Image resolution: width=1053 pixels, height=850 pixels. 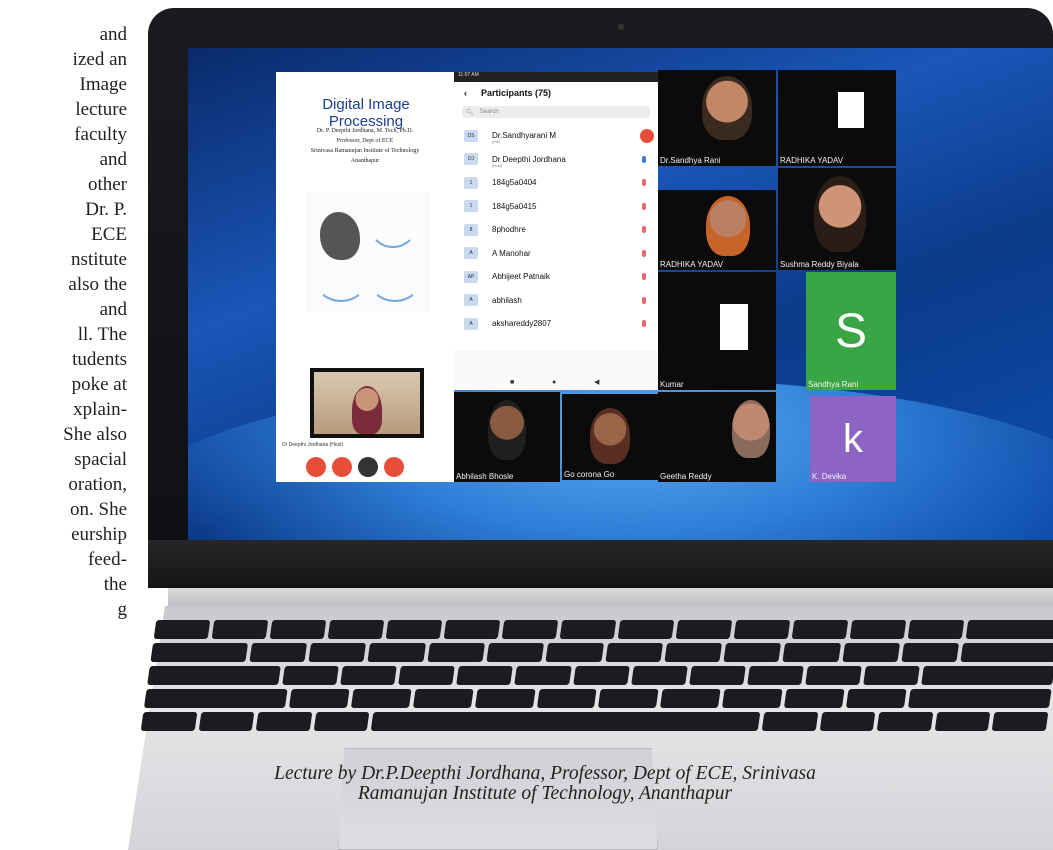 I want to click on call-controls, so click(x=355, y=467).